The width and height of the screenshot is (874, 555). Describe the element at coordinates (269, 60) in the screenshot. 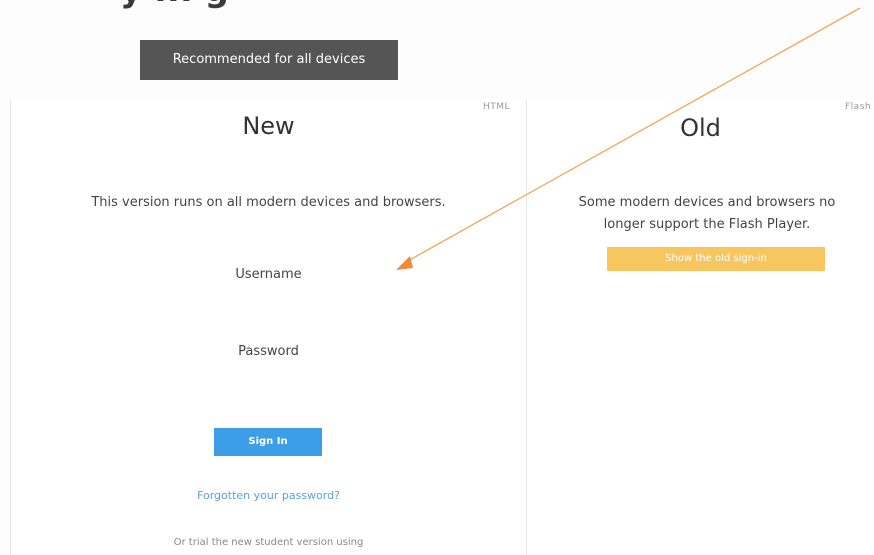

I see `recommended-badge: Recommended for all devices` at that location.